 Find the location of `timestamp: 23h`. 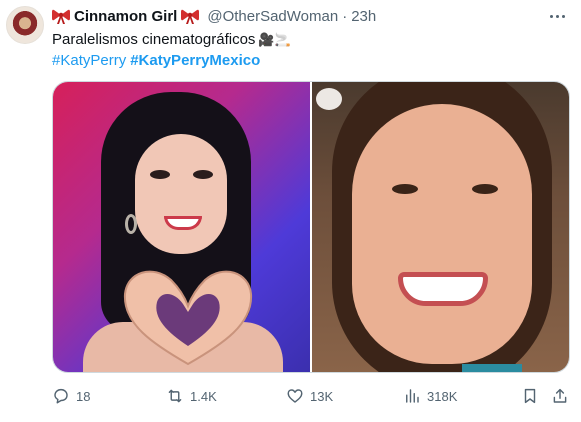

timestamp: 23h is located at coordinates (363, 16).